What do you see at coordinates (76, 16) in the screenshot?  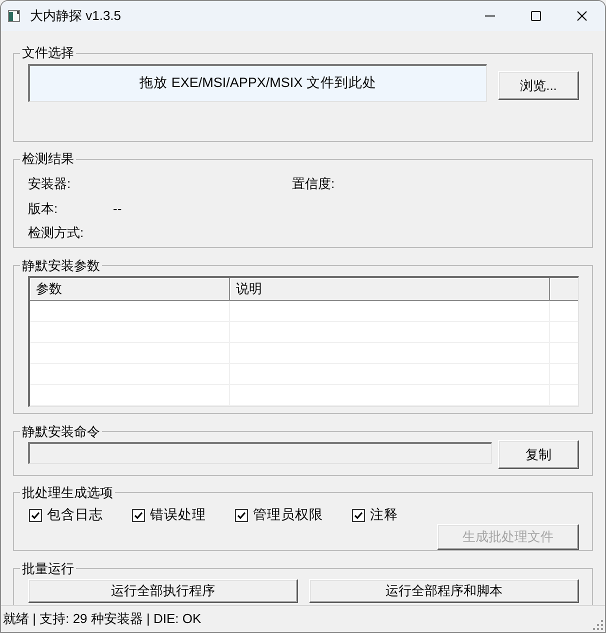 I see `window-title: 大内静探 v1.3.5` at bounding box center [76, 16].